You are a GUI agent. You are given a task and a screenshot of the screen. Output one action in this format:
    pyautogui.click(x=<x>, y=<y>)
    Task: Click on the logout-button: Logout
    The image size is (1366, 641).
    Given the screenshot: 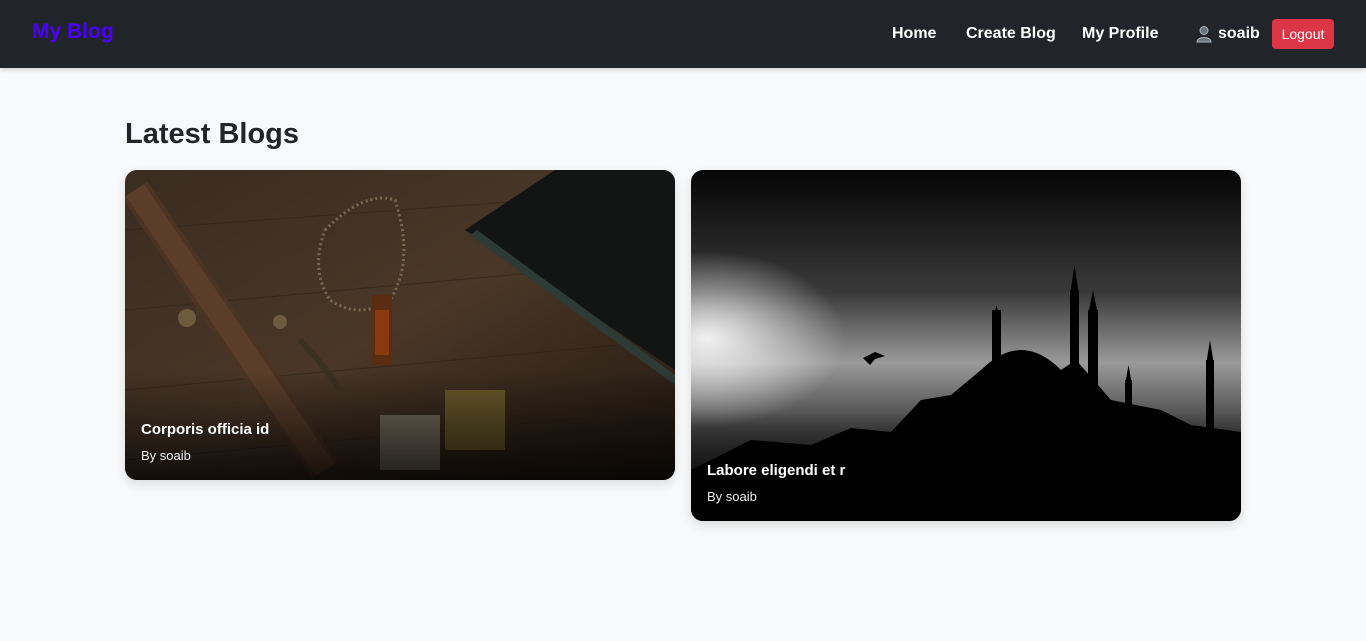 What is the action you would take?
    pyautogui.click(x=1303, y=34)
    